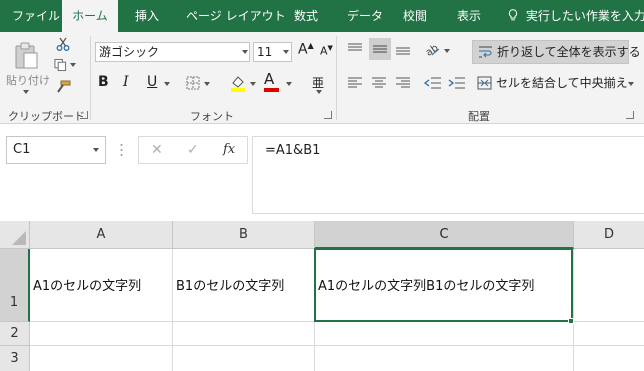 This screenshot has width=644, height=371. I want to click on merge-dropdown-arrow, so click(631, 84).